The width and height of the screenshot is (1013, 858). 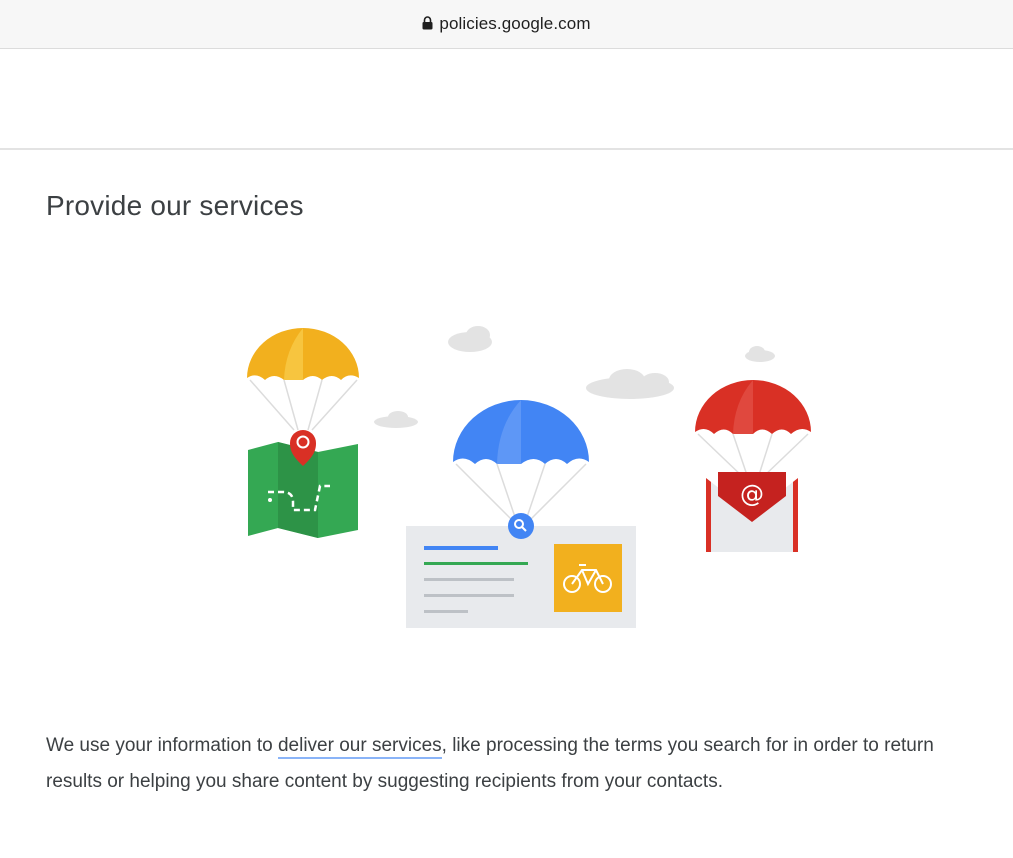 I want to click on url-text: policies.google.com, so click(x=515, y=23).